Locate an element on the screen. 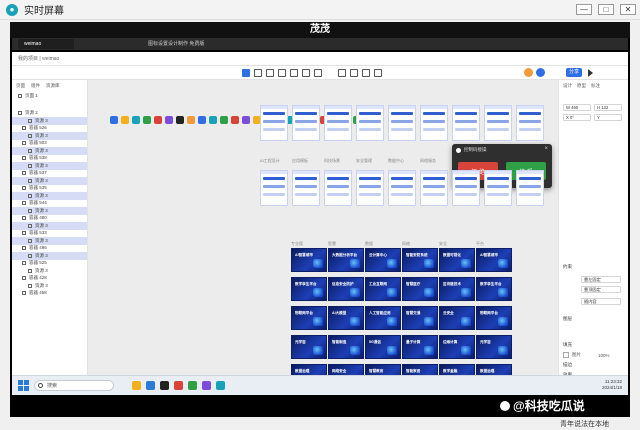 The image size is (640, 430). dark-template-frame: 智能制造 is located at coordinates (346, 347).